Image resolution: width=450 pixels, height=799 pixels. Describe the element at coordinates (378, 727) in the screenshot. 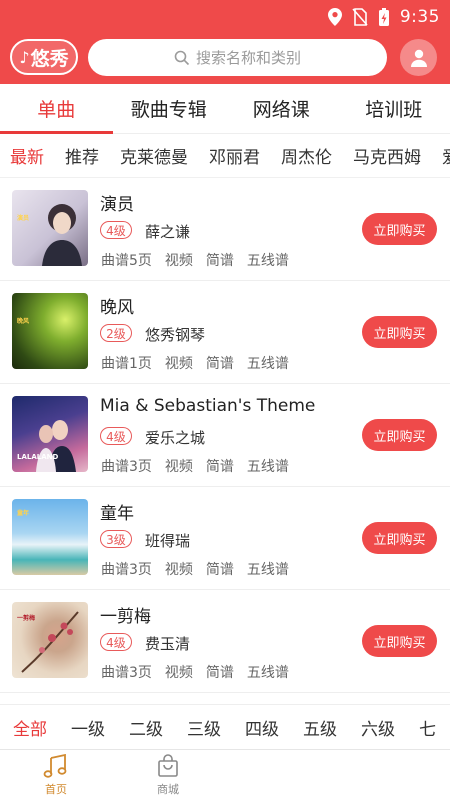

I see `level-filter-6: 六级` at that location.